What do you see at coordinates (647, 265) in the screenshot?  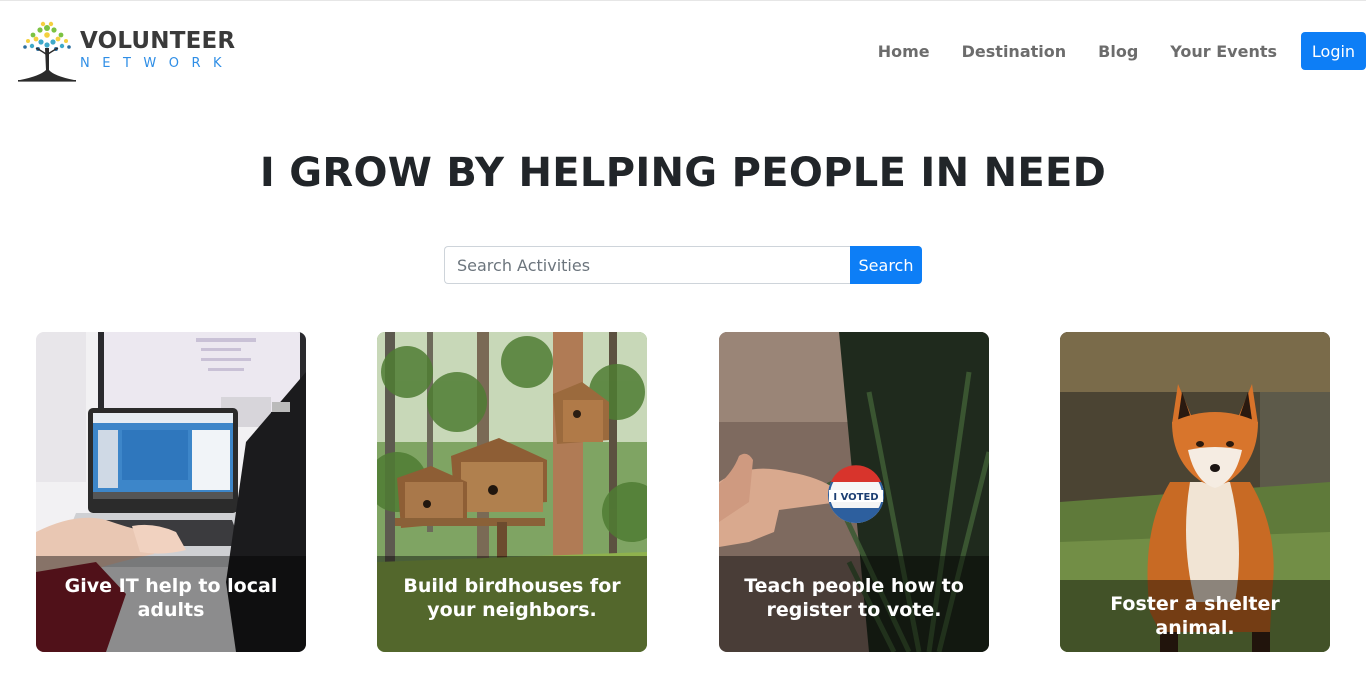 I see `search-input` at bounding box center [647, 265].